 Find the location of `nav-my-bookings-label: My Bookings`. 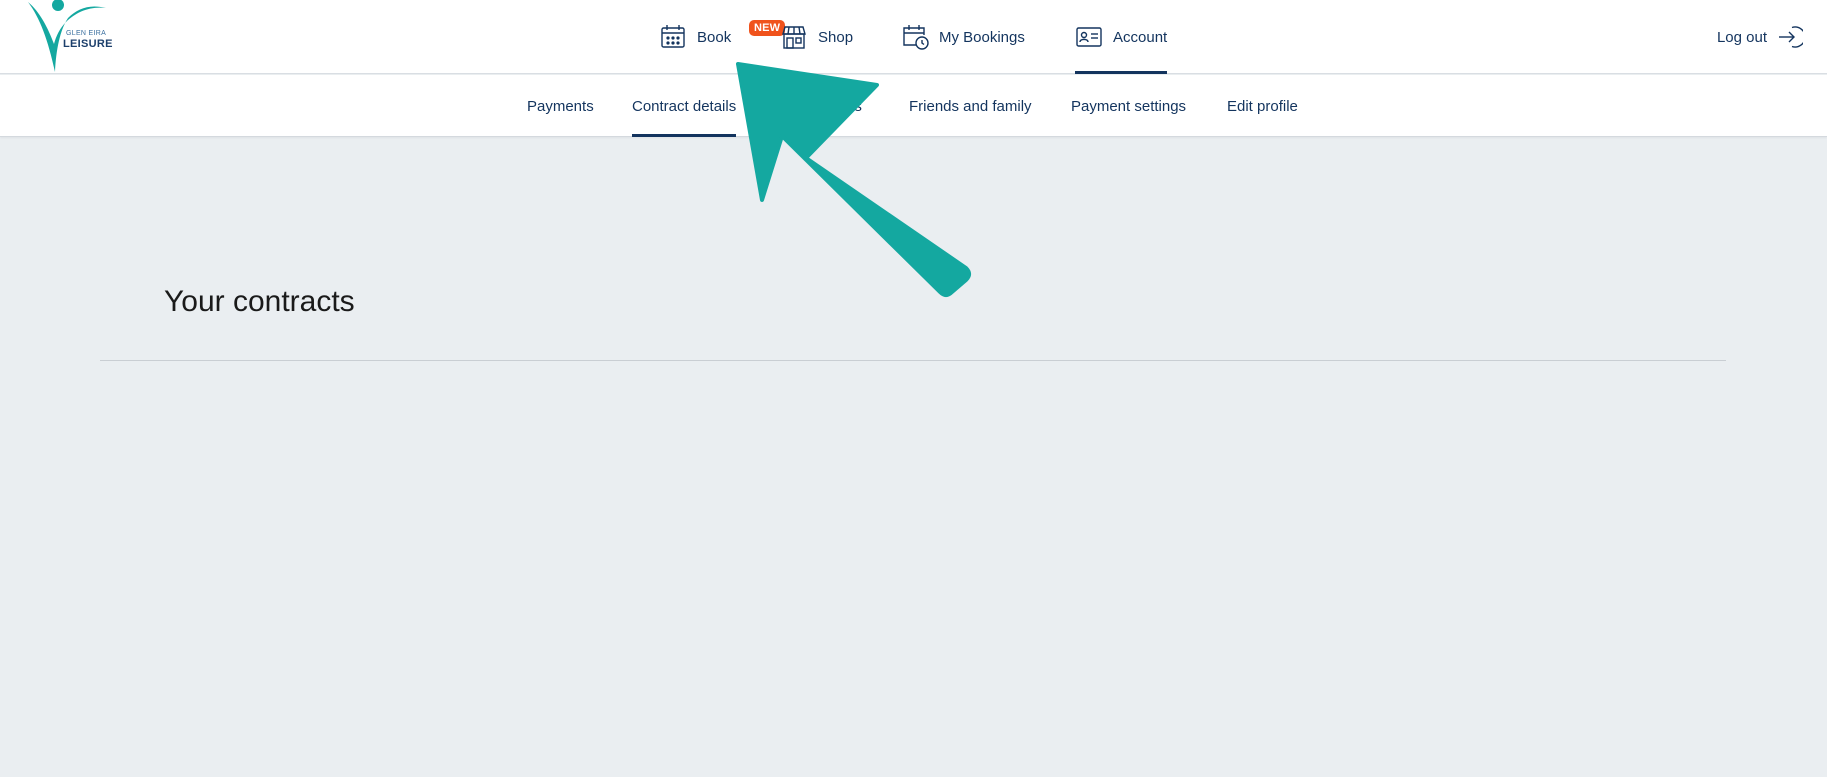

nav-my-bookings-label: My Bookings is located at coordinates (982, 37).